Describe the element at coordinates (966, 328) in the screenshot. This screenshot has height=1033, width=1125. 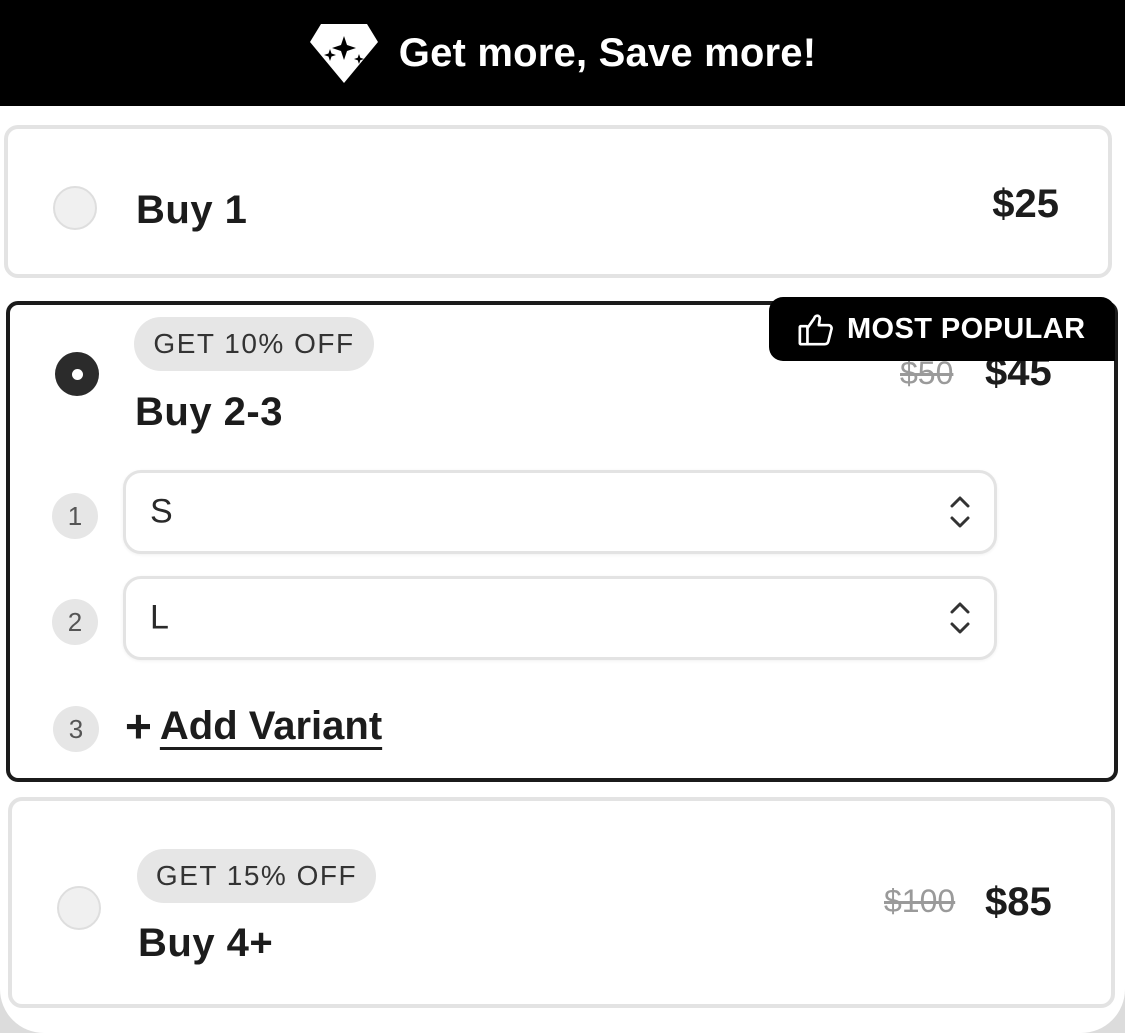
I see `badge-label: MOST POPULAR` at that location.